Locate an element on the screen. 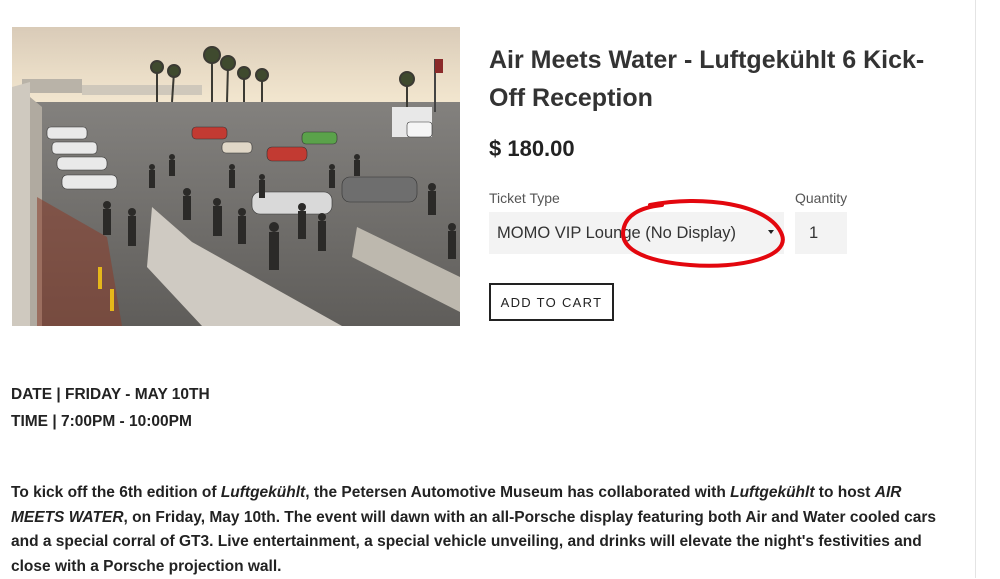 The height and width of the screenshot is (579, 1000). ticket-type-label: Ticket Type is located at coordinates (524, 198).